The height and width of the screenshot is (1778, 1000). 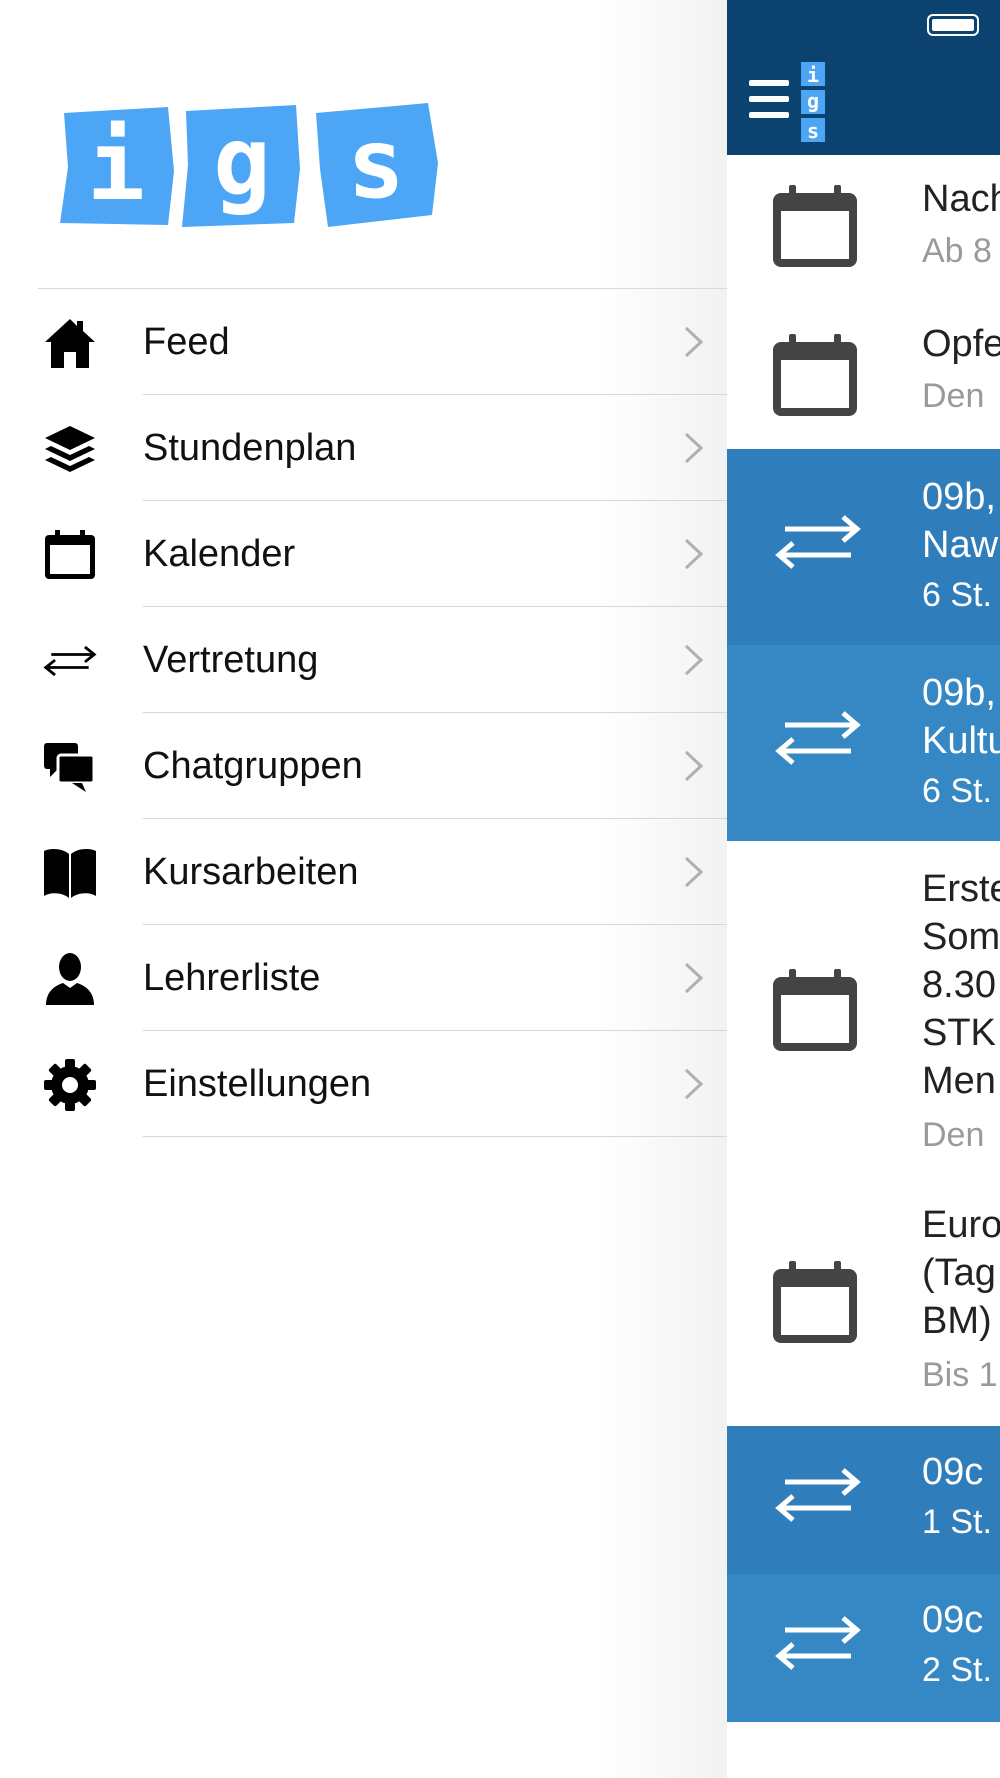 I want to click on menu-label-lehrerliste: Lehrerliste, so click(x=232, y=978).